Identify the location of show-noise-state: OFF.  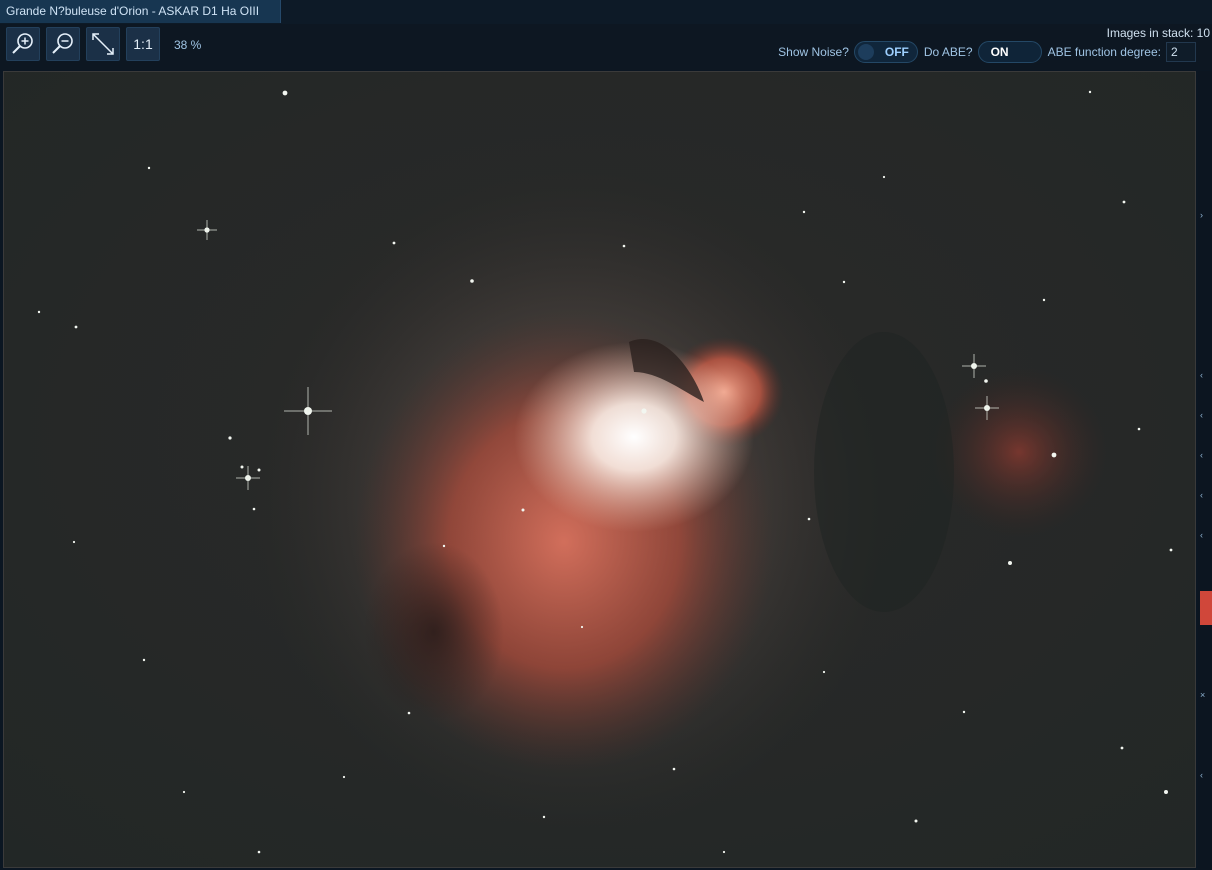
(896, 52).